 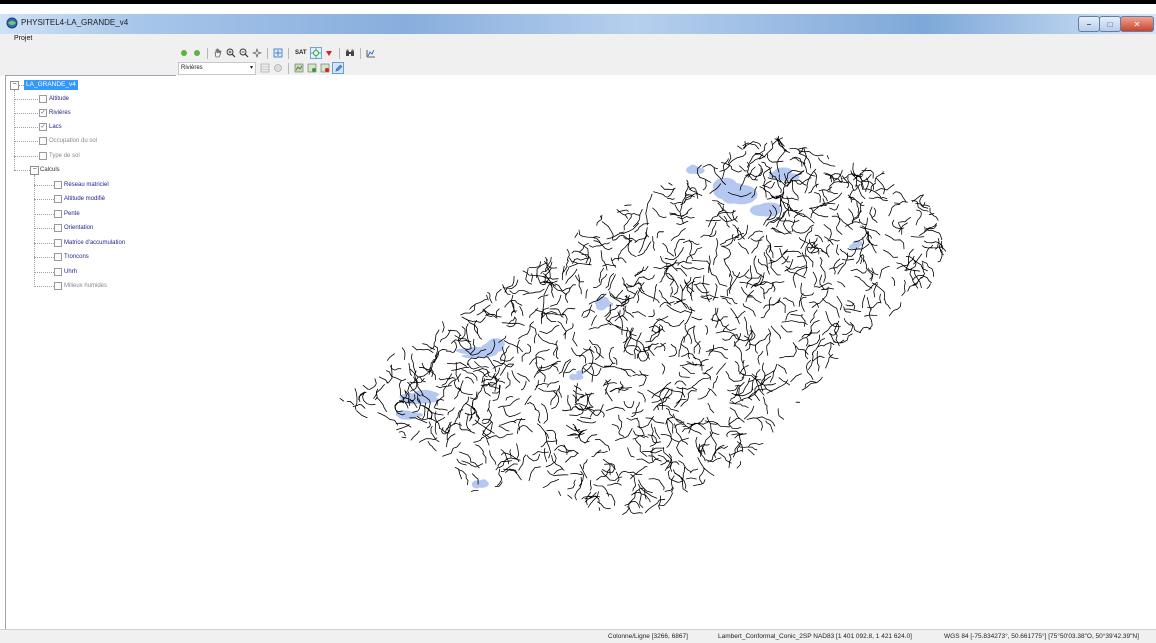 I want to click on tree-group-calculs: Calculs, so click(x=50, y=170).